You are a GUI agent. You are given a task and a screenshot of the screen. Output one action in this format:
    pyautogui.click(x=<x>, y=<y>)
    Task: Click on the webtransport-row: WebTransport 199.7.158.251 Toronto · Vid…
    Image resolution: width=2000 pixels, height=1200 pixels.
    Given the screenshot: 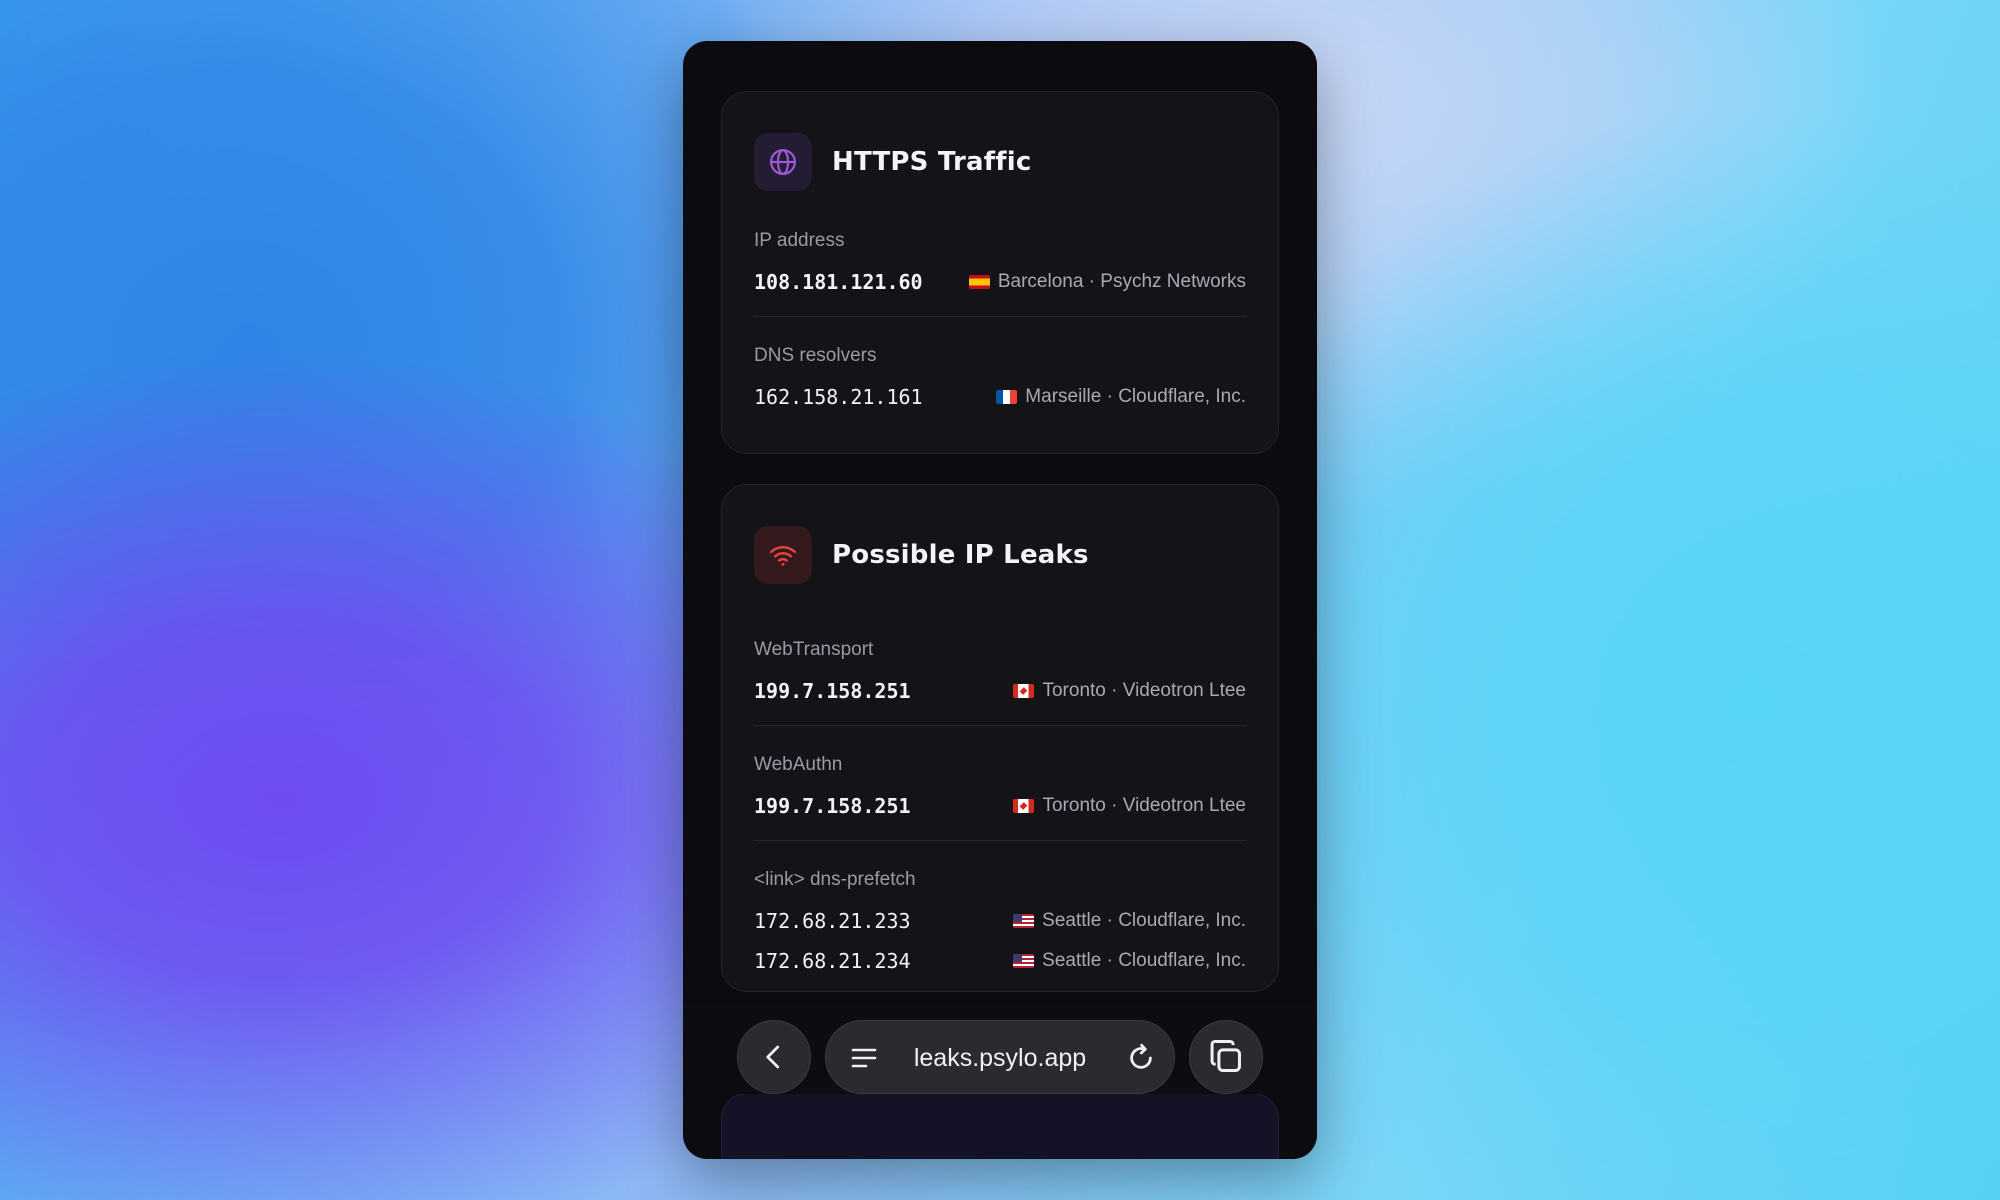 What is the action you would take?
    pyautogui.click(x=1000, y=672)
    